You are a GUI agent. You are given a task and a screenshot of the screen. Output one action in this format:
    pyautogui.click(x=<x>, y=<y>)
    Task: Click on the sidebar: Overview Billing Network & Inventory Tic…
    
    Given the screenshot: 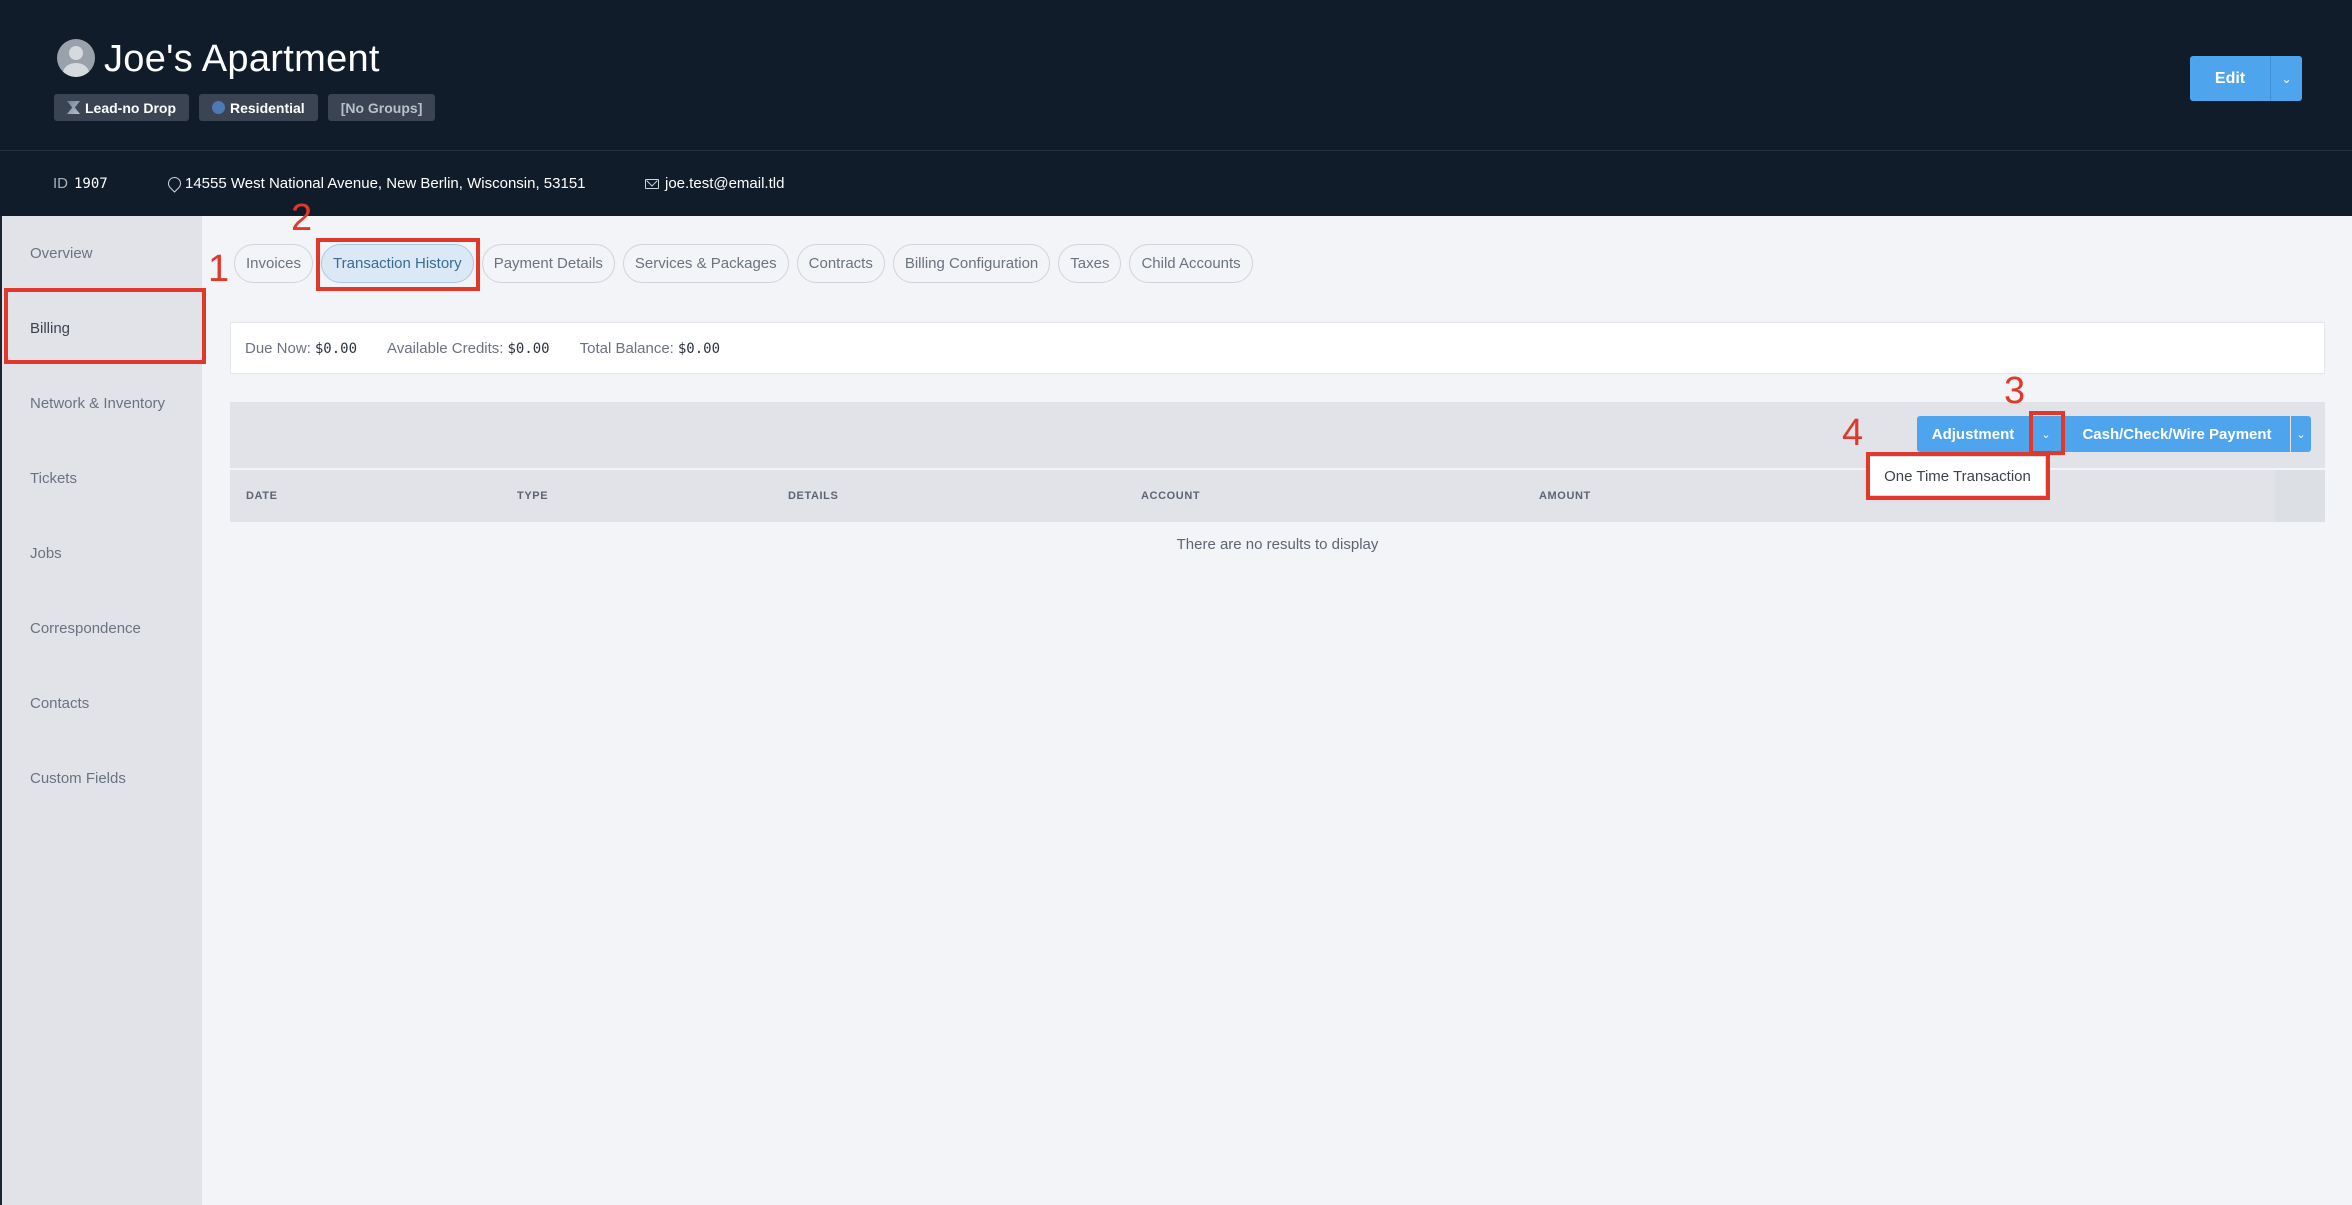 What is the action you would take?
    pyautogui.click(x=101, y=710)
    